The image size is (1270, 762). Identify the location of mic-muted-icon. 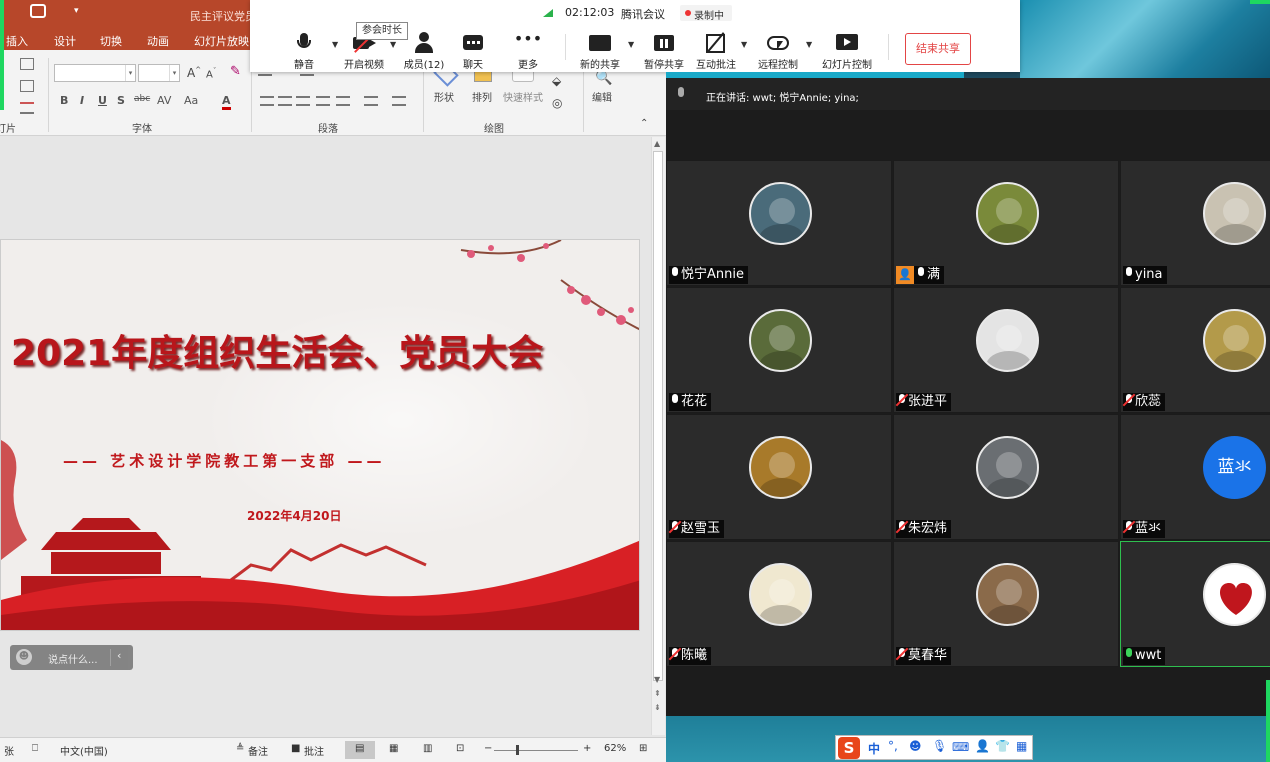
(902, 400).